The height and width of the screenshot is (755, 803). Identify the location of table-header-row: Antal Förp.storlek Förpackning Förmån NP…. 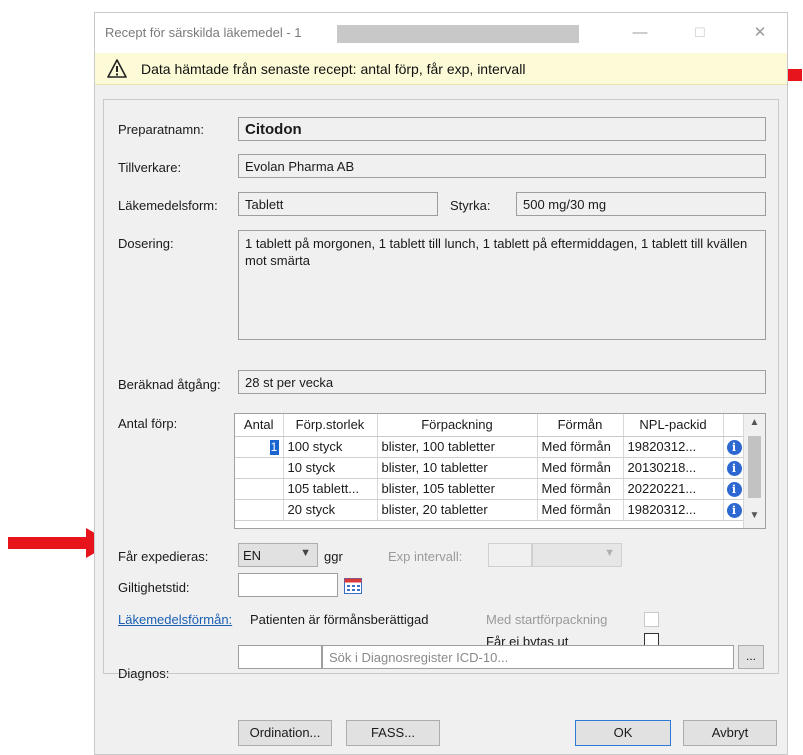
(490, 425).